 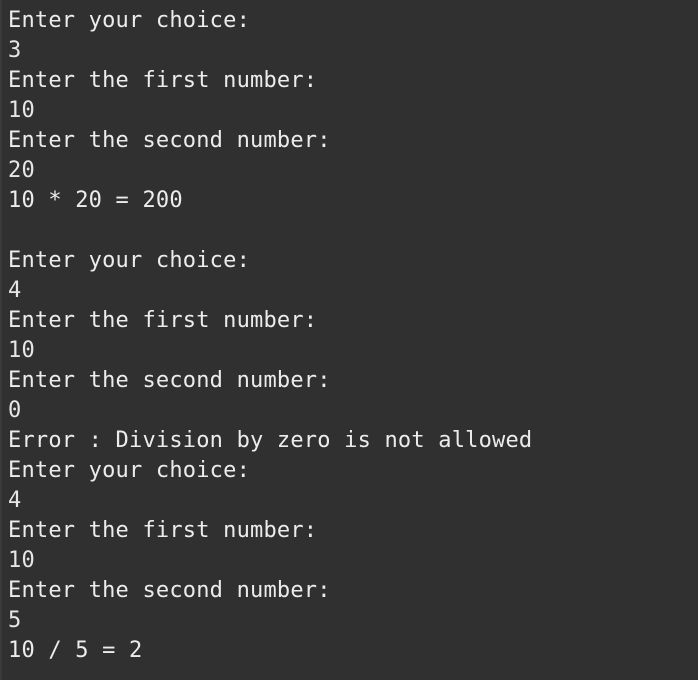 I want to click on terminal-line: 10 / 5 = 2, so click(x=75, y=650).